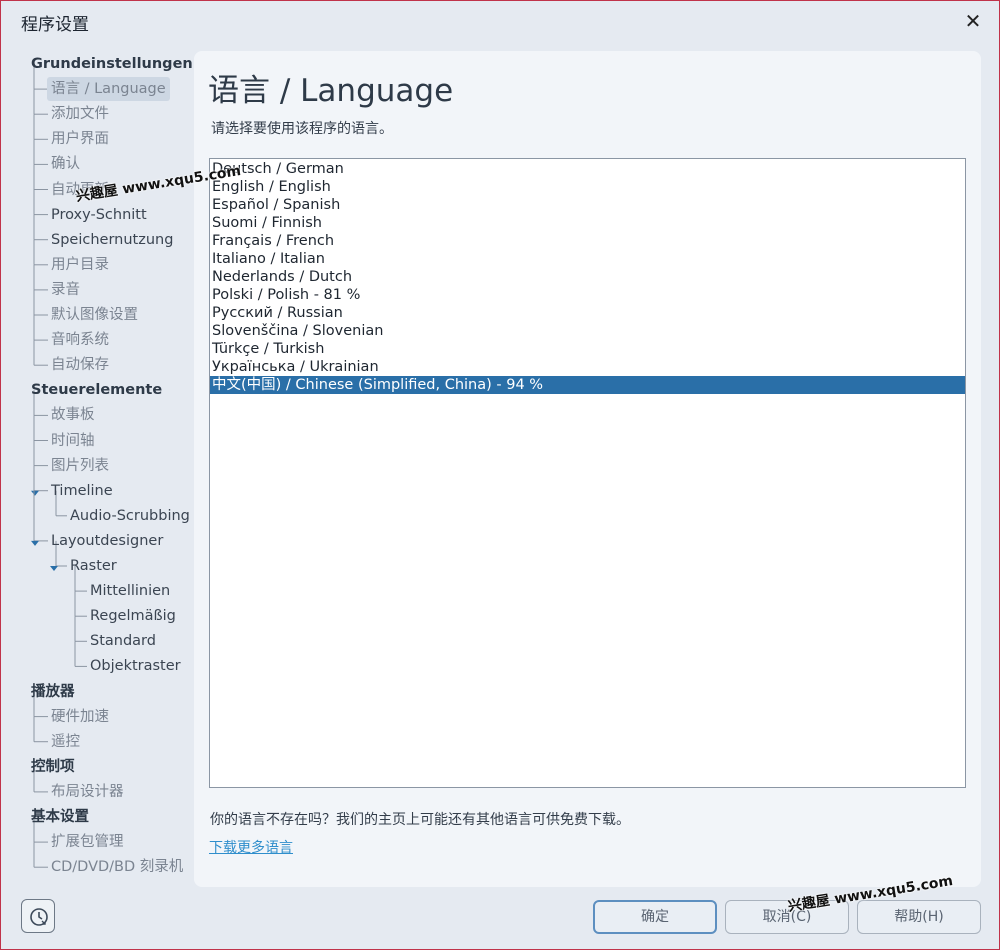 The image size is (1000, 950). I want to click on language-option: English / English, so click(587, 187).